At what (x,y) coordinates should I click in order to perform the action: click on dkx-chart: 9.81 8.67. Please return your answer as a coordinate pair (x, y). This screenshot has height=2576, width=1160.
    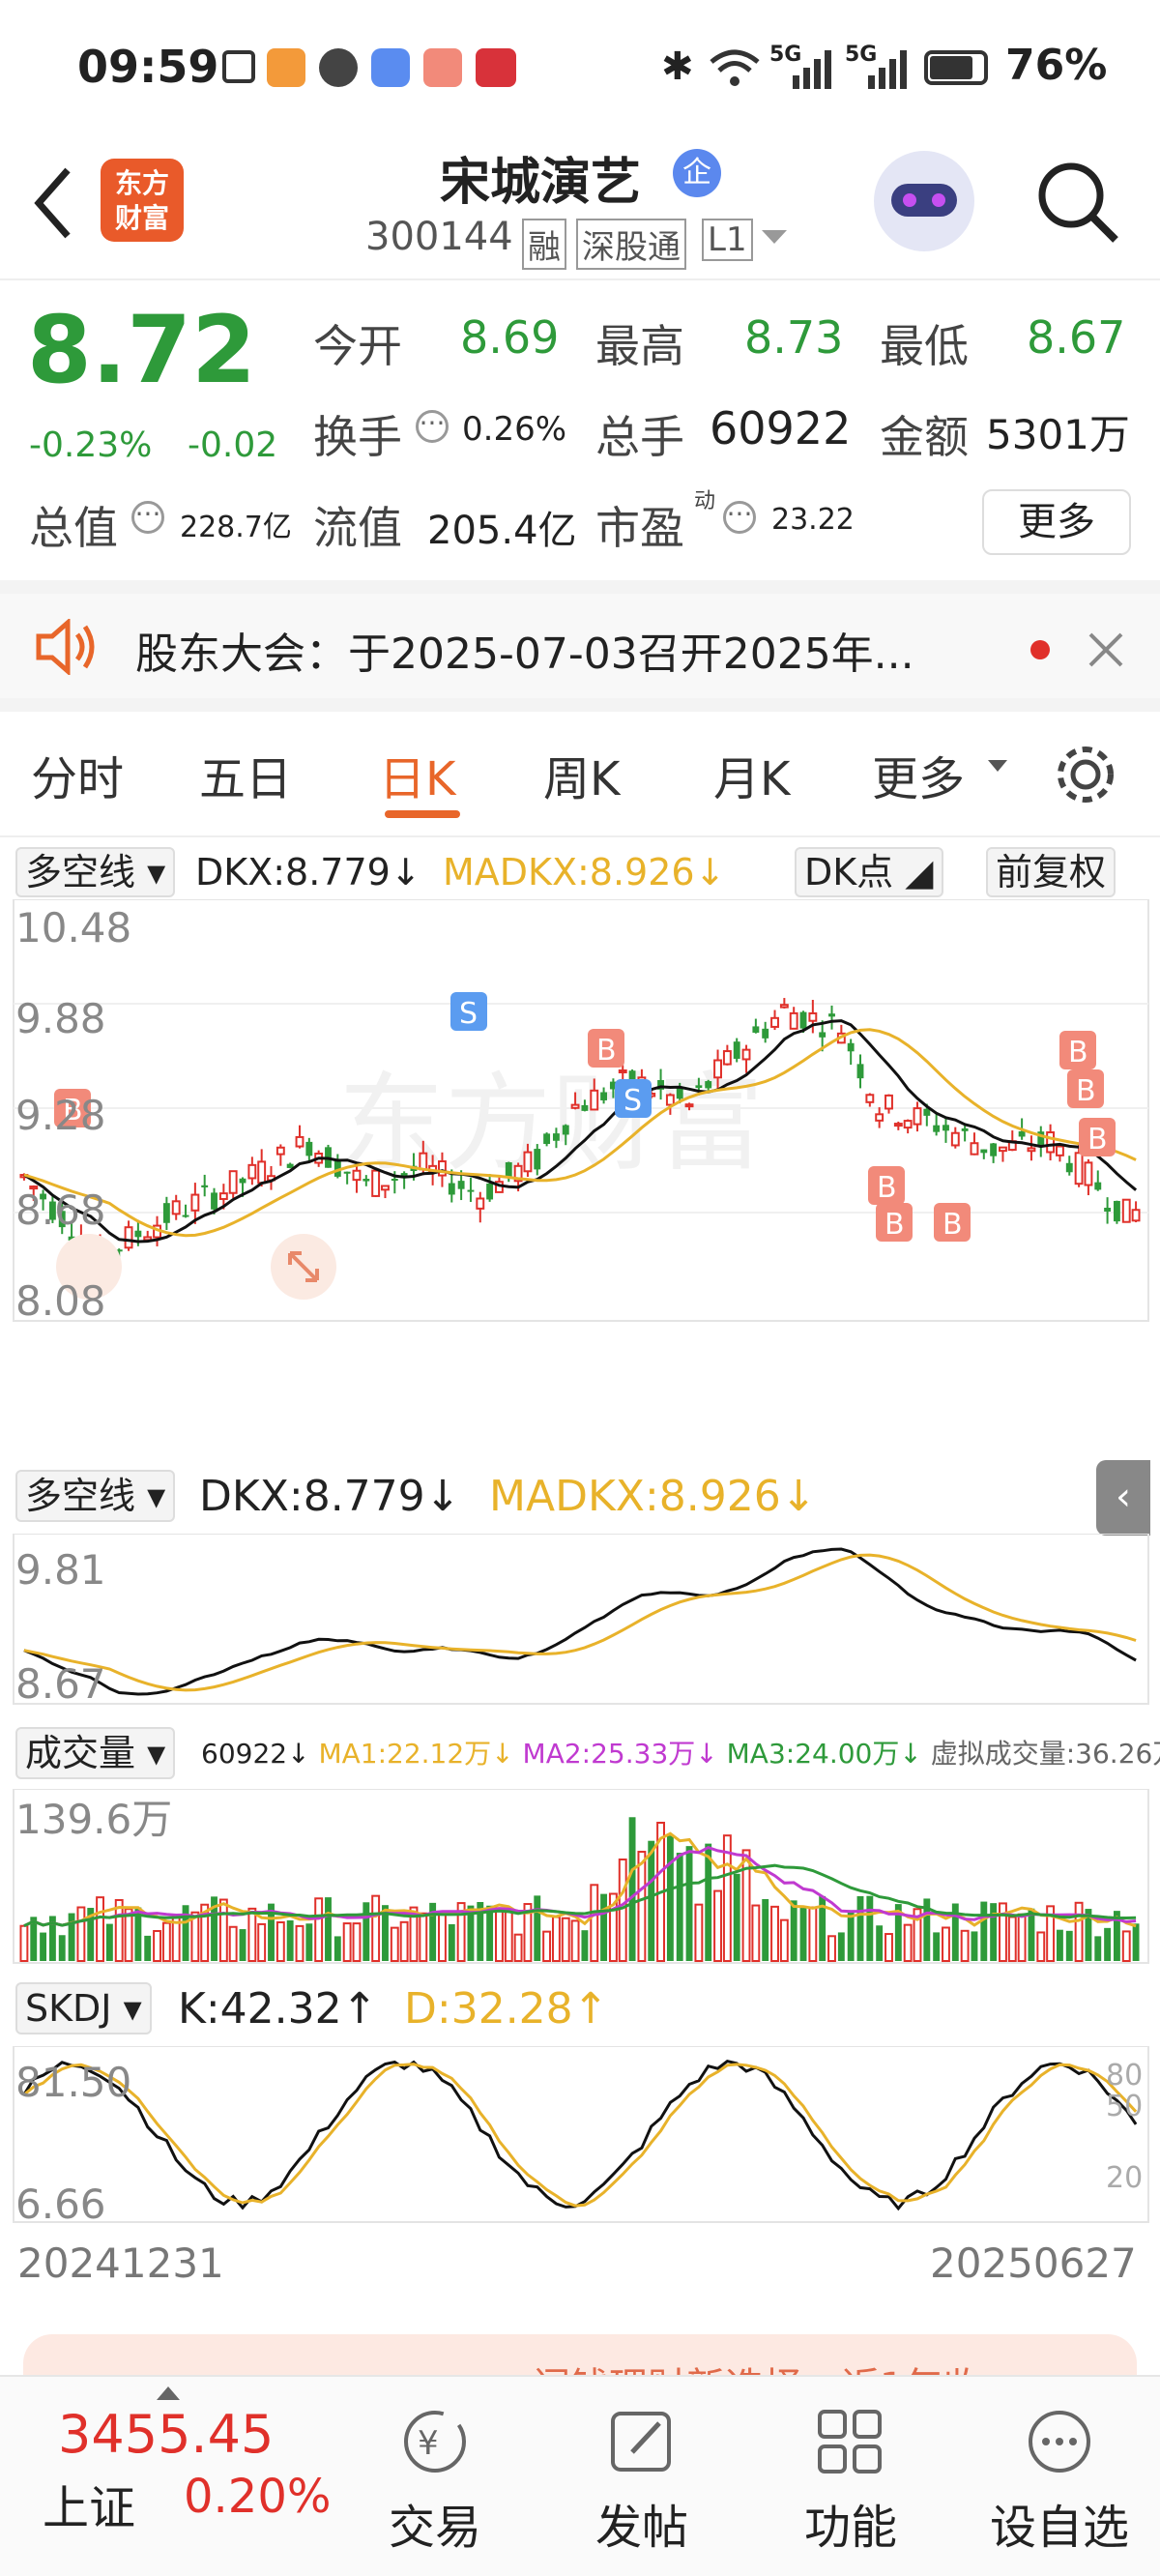
    Looking at the image, I should click on (580, 1621).